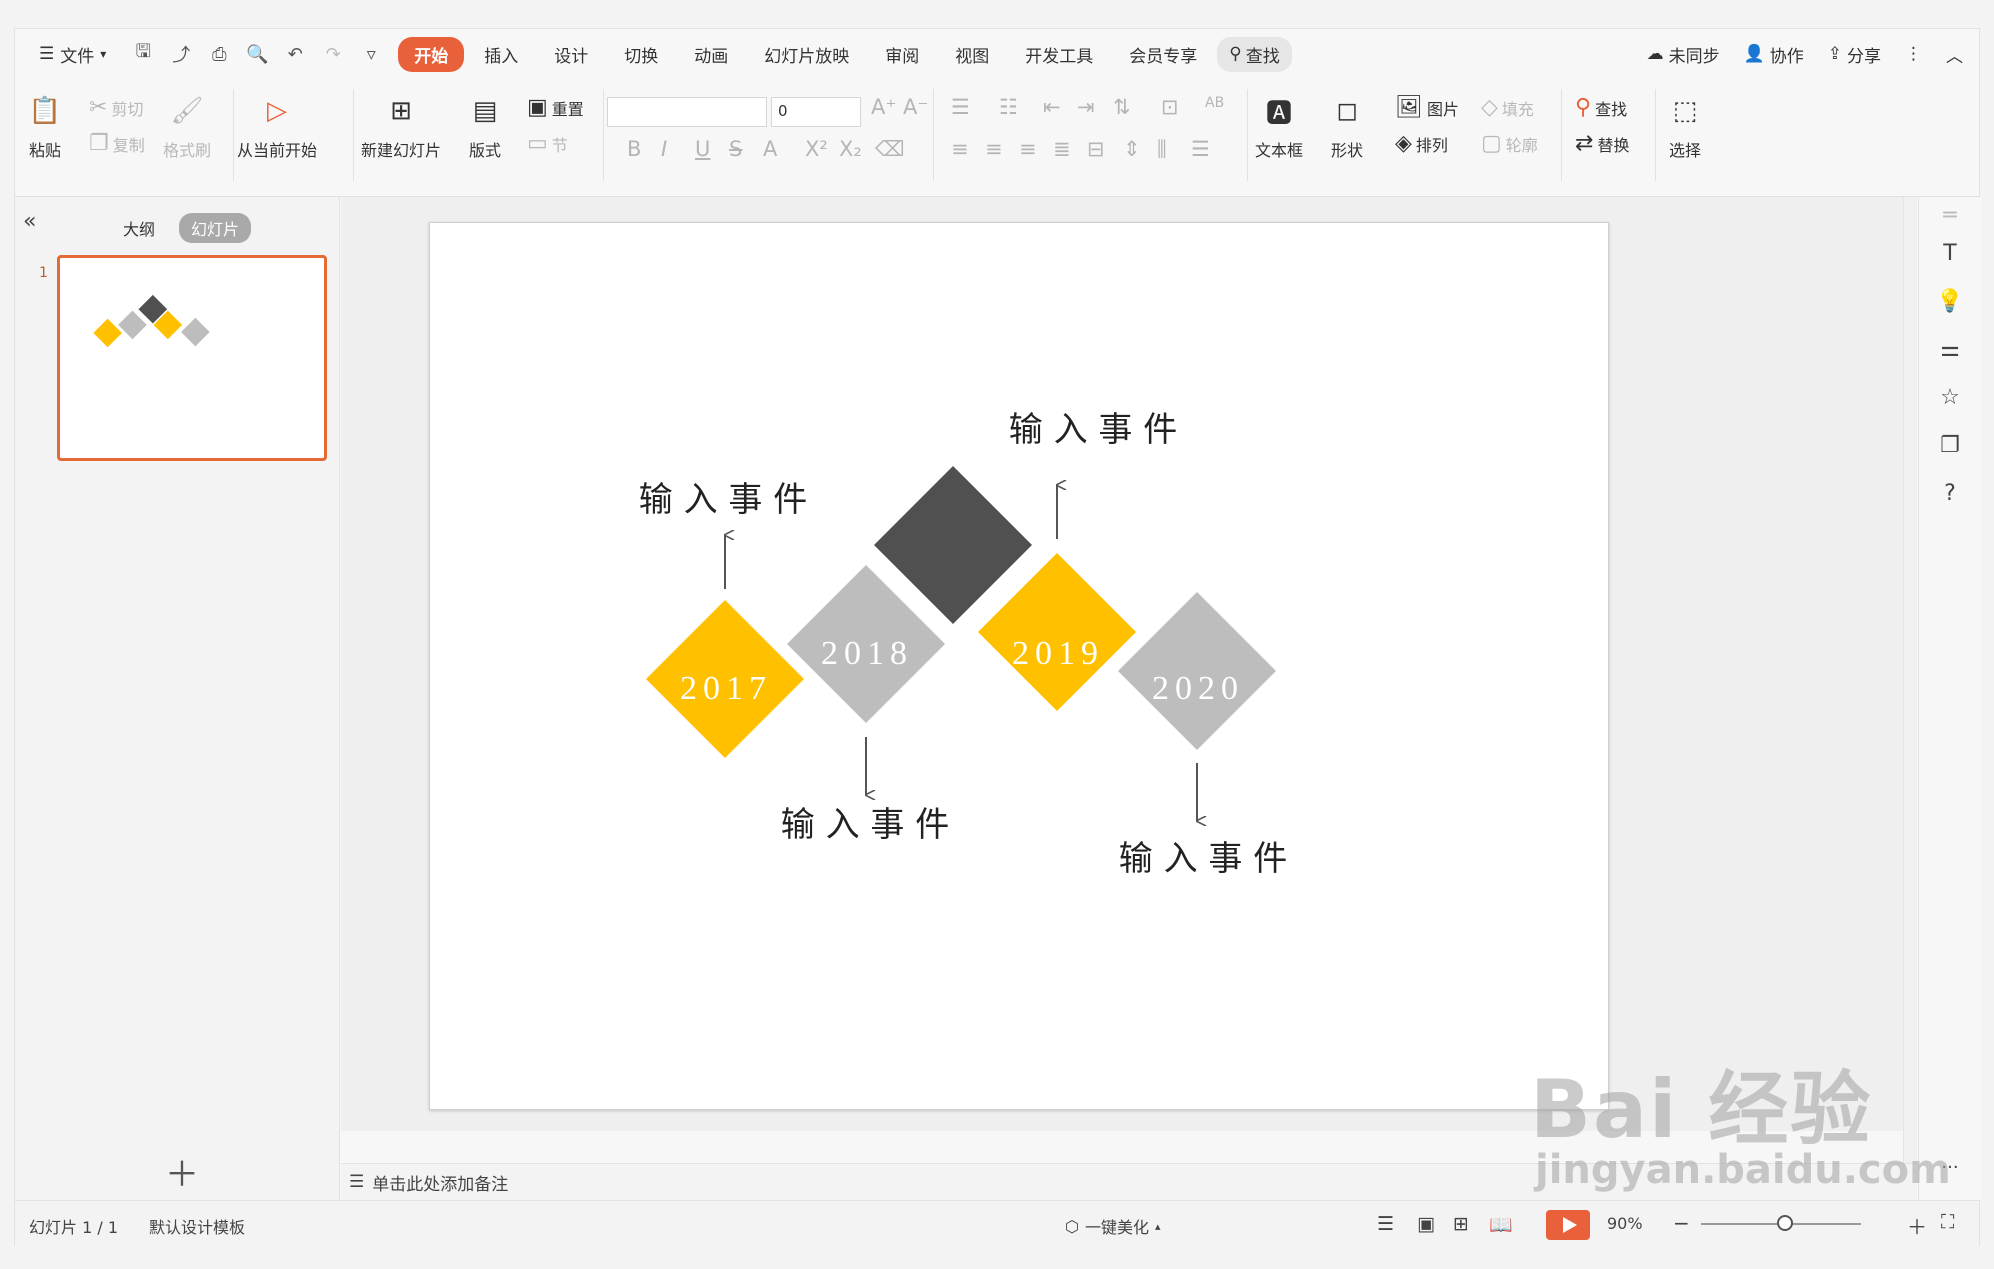  I want to click on layout-button: ▤ 版式, so click(485, 127).